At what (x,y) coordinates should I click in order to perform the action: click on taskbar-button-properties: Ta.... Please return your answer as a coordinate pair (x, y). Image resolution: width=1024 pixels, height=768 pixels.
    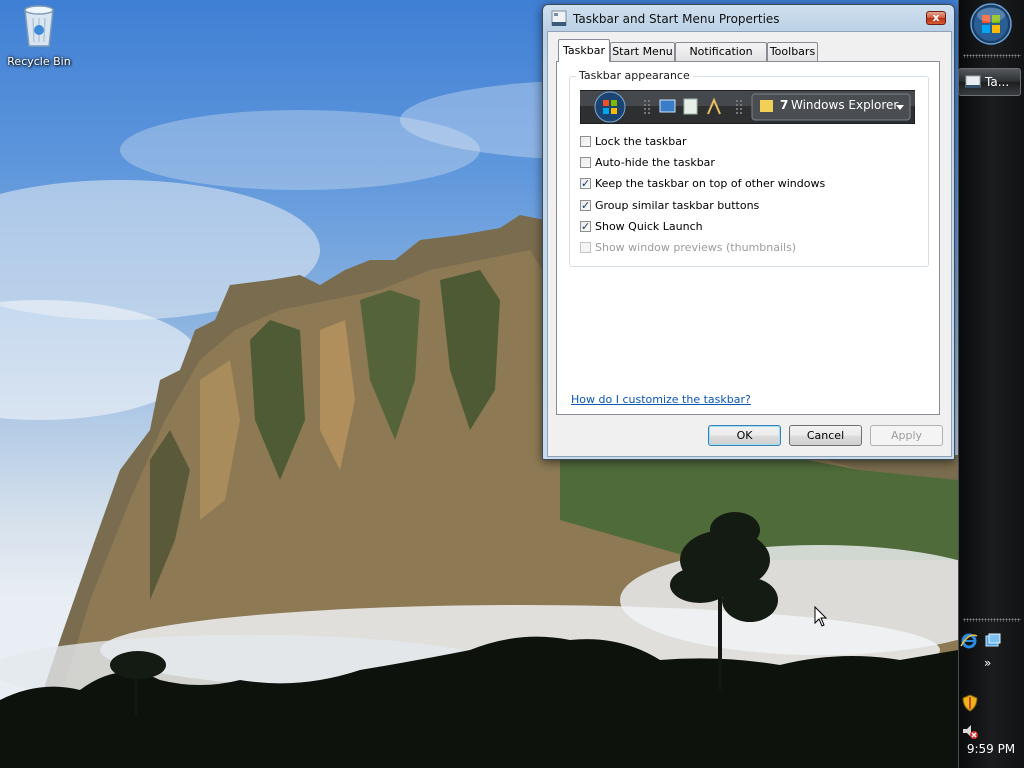
    Looking at the image, I should click on (989, 82).